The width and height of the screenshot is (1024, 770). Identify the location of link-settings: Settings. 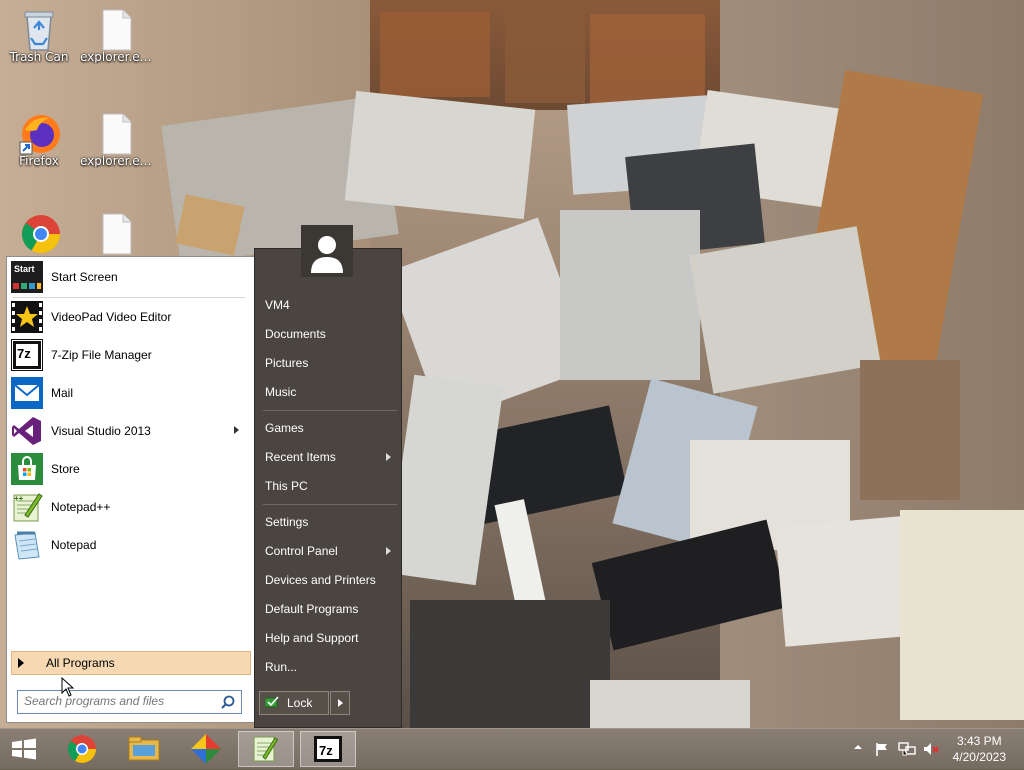
(330, 522).